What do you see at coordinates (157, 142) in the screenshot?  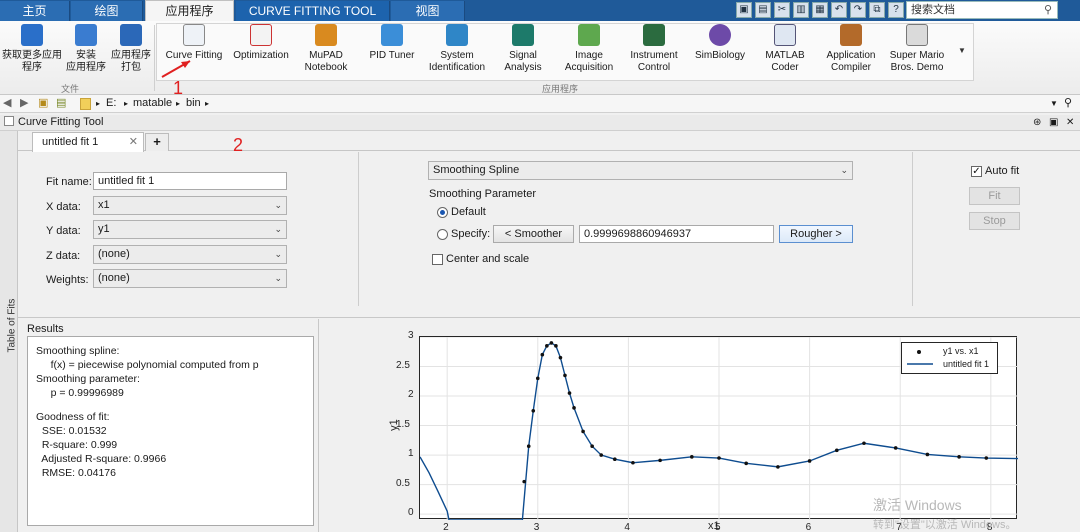 I see `add-fit-button: +` at bounding box center [157, 142].